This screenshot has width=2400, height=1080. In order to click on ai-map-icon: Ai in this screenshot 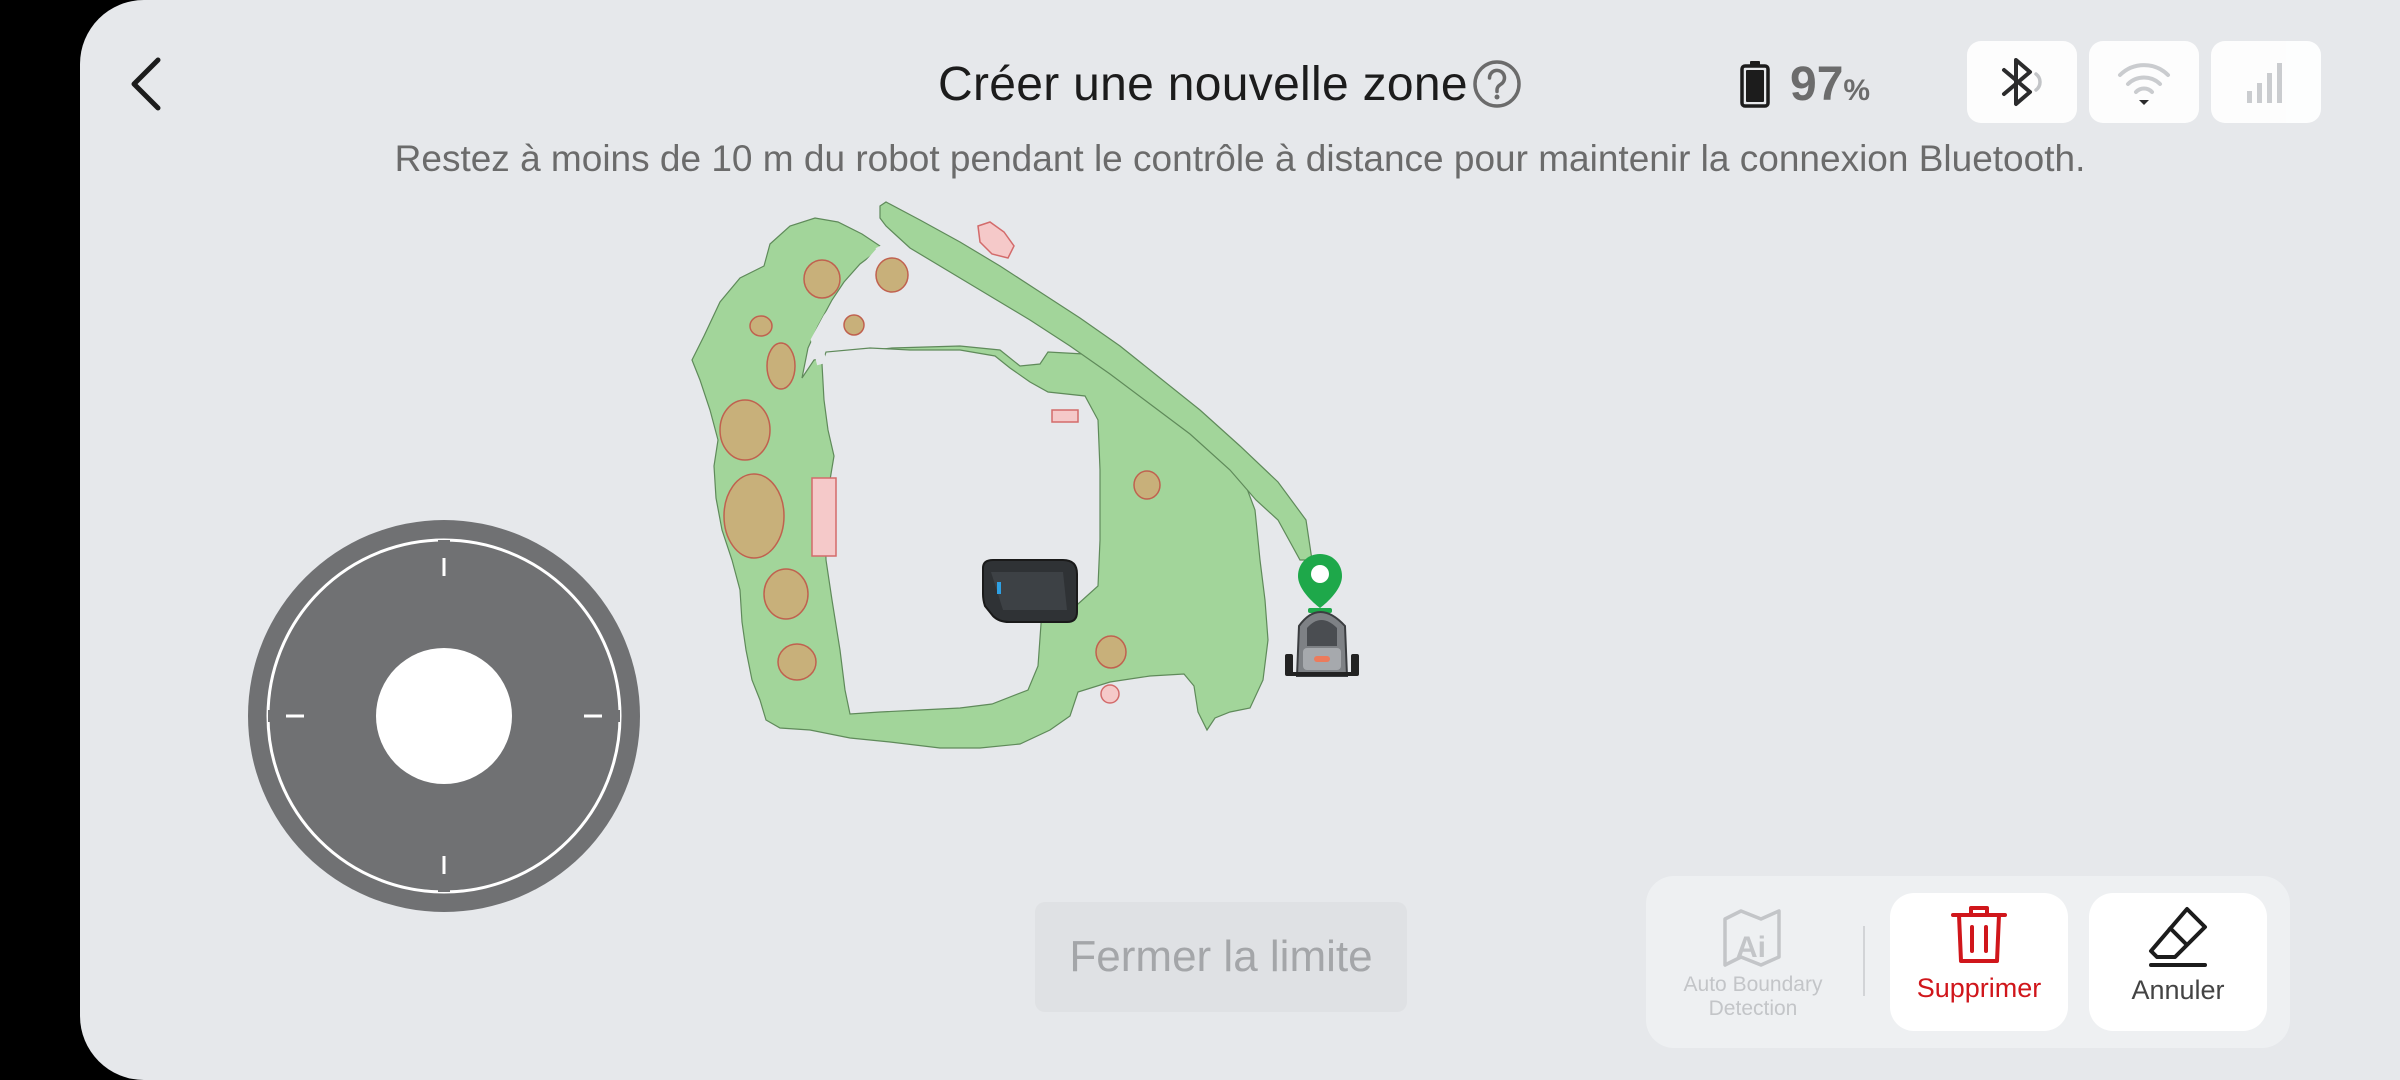, I will do `click(1752, 938)`.